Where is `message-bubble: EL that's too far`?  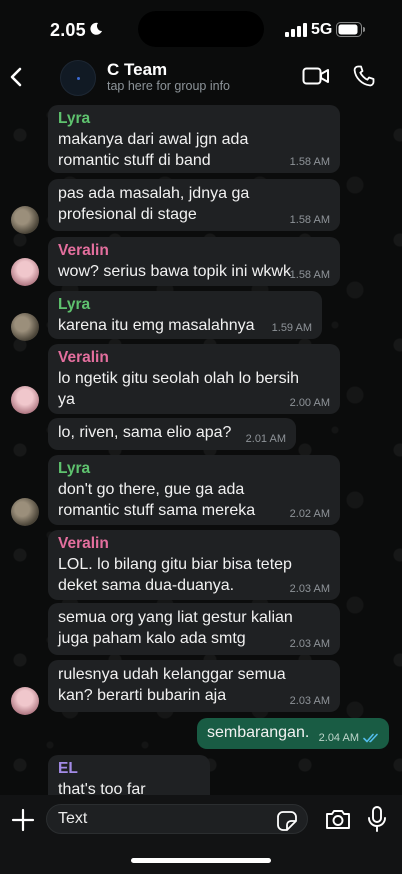 message-bubble: EL that's too far is located at coordinates (129, 775).